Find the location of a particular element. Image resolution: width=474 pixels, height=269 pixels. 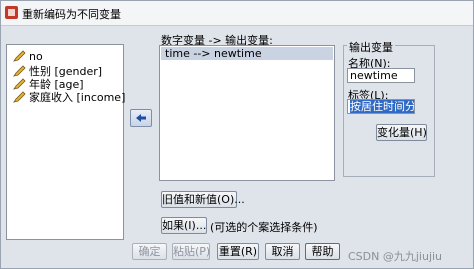

mapping-row: time --> newtime is located at coordinates (247, 53).